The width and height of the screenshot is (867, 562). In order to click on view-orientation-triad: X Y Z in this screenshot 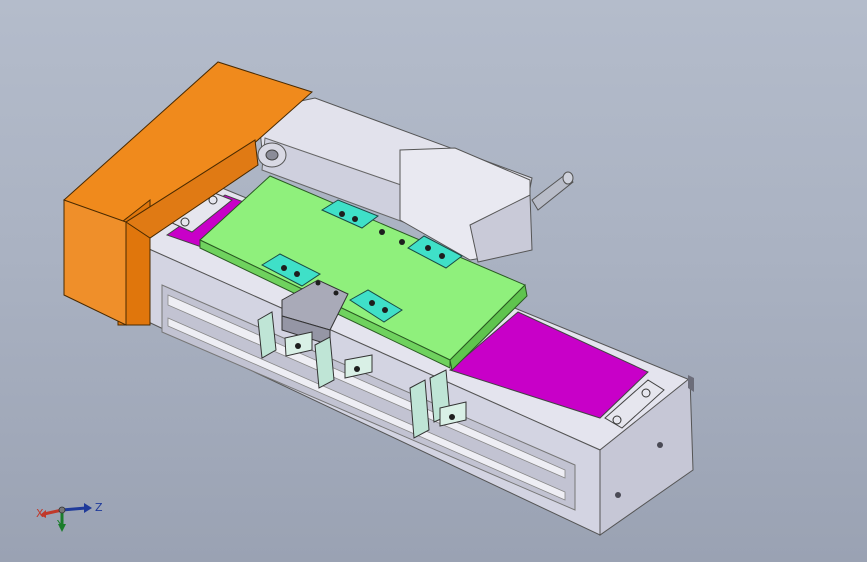, I will do `click(72, 515)`.